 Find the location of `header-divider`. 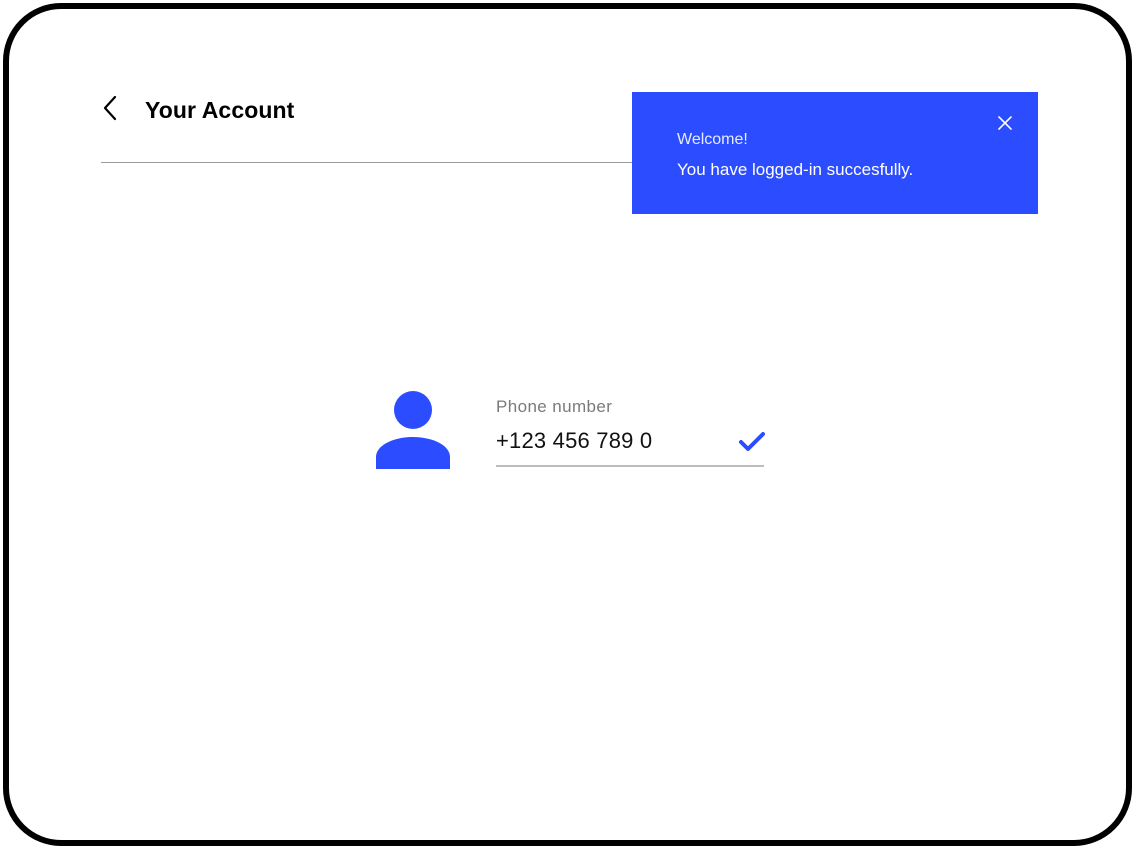

header-divider is located at coordinates (371, 162).